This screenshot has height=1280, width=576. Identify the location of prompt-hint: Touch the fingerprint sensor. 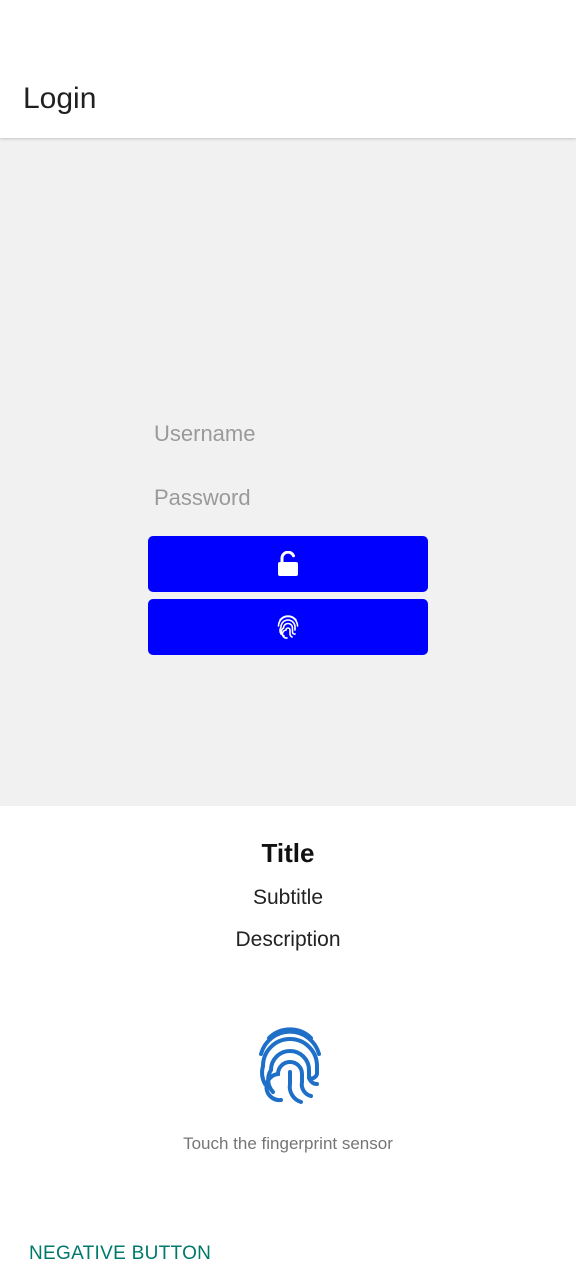
(288, 1143).